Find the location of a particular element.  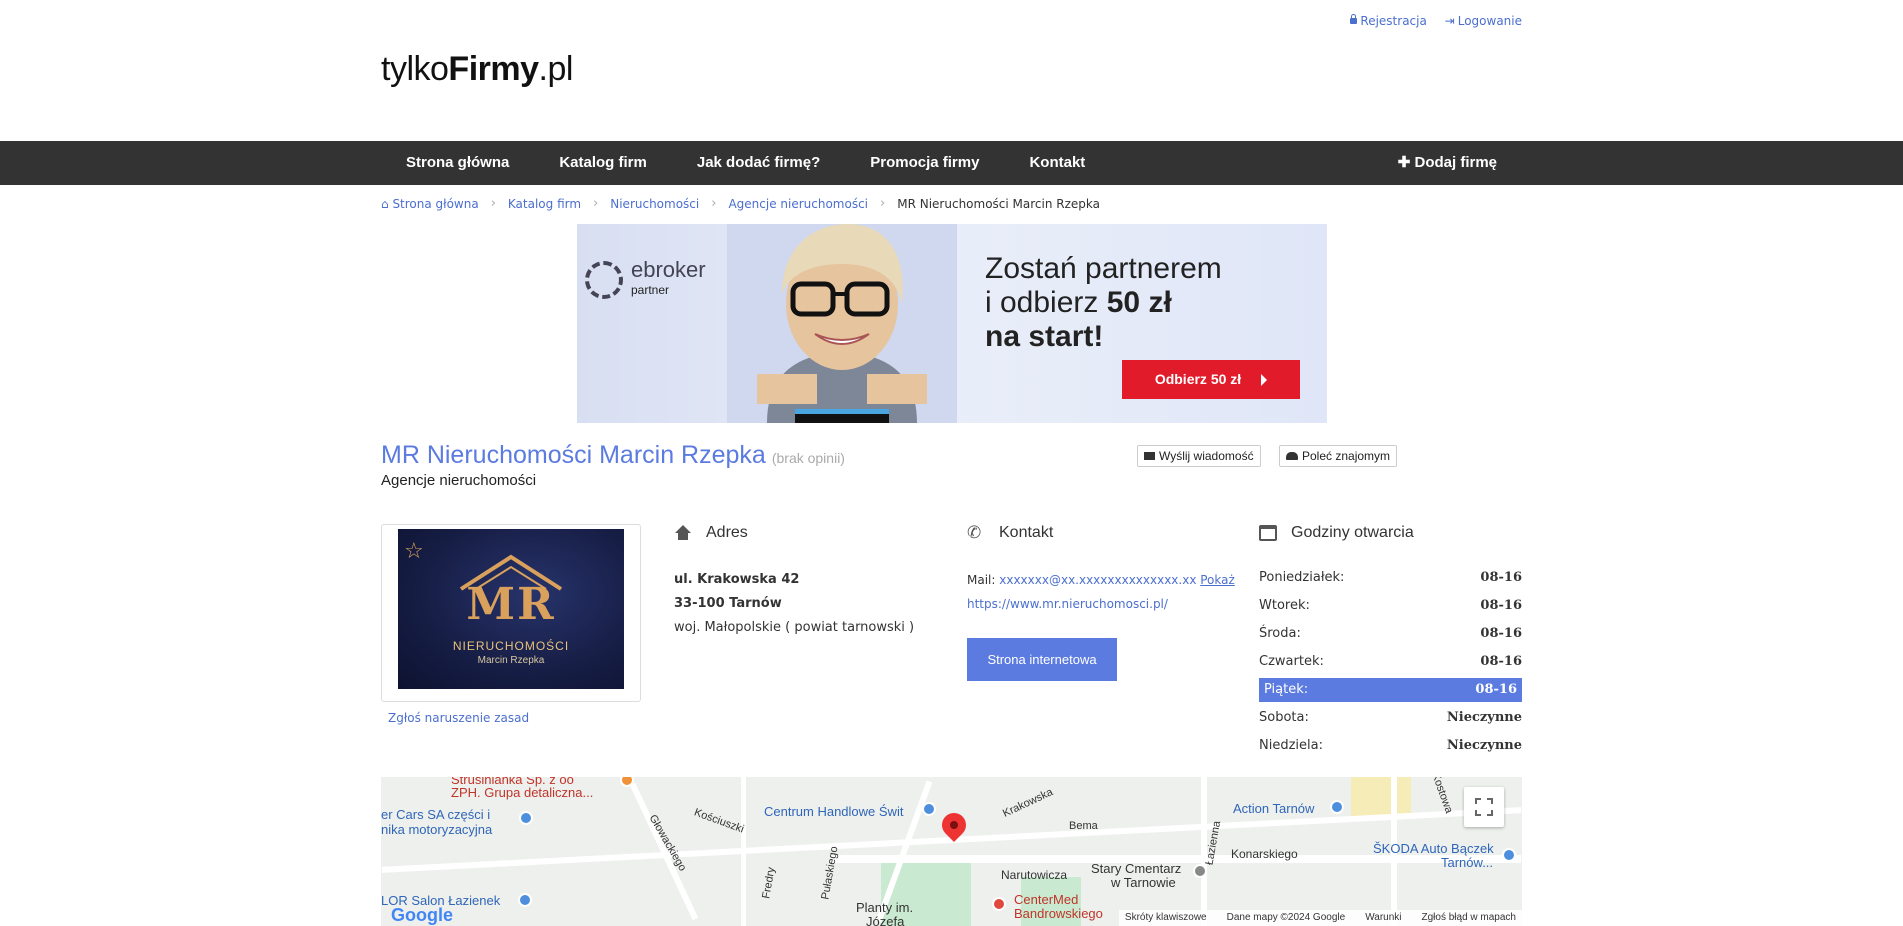

address-heading-label: Adres is located at coordinates (727, 532).